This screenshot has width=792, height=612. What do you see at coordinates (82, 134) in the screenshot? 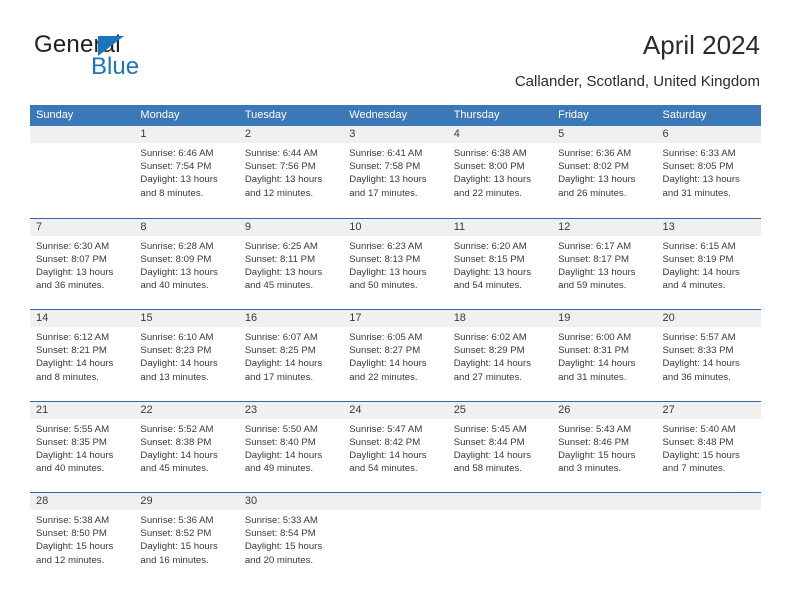
I see `day-number-band` at bounding box center [82, 134].